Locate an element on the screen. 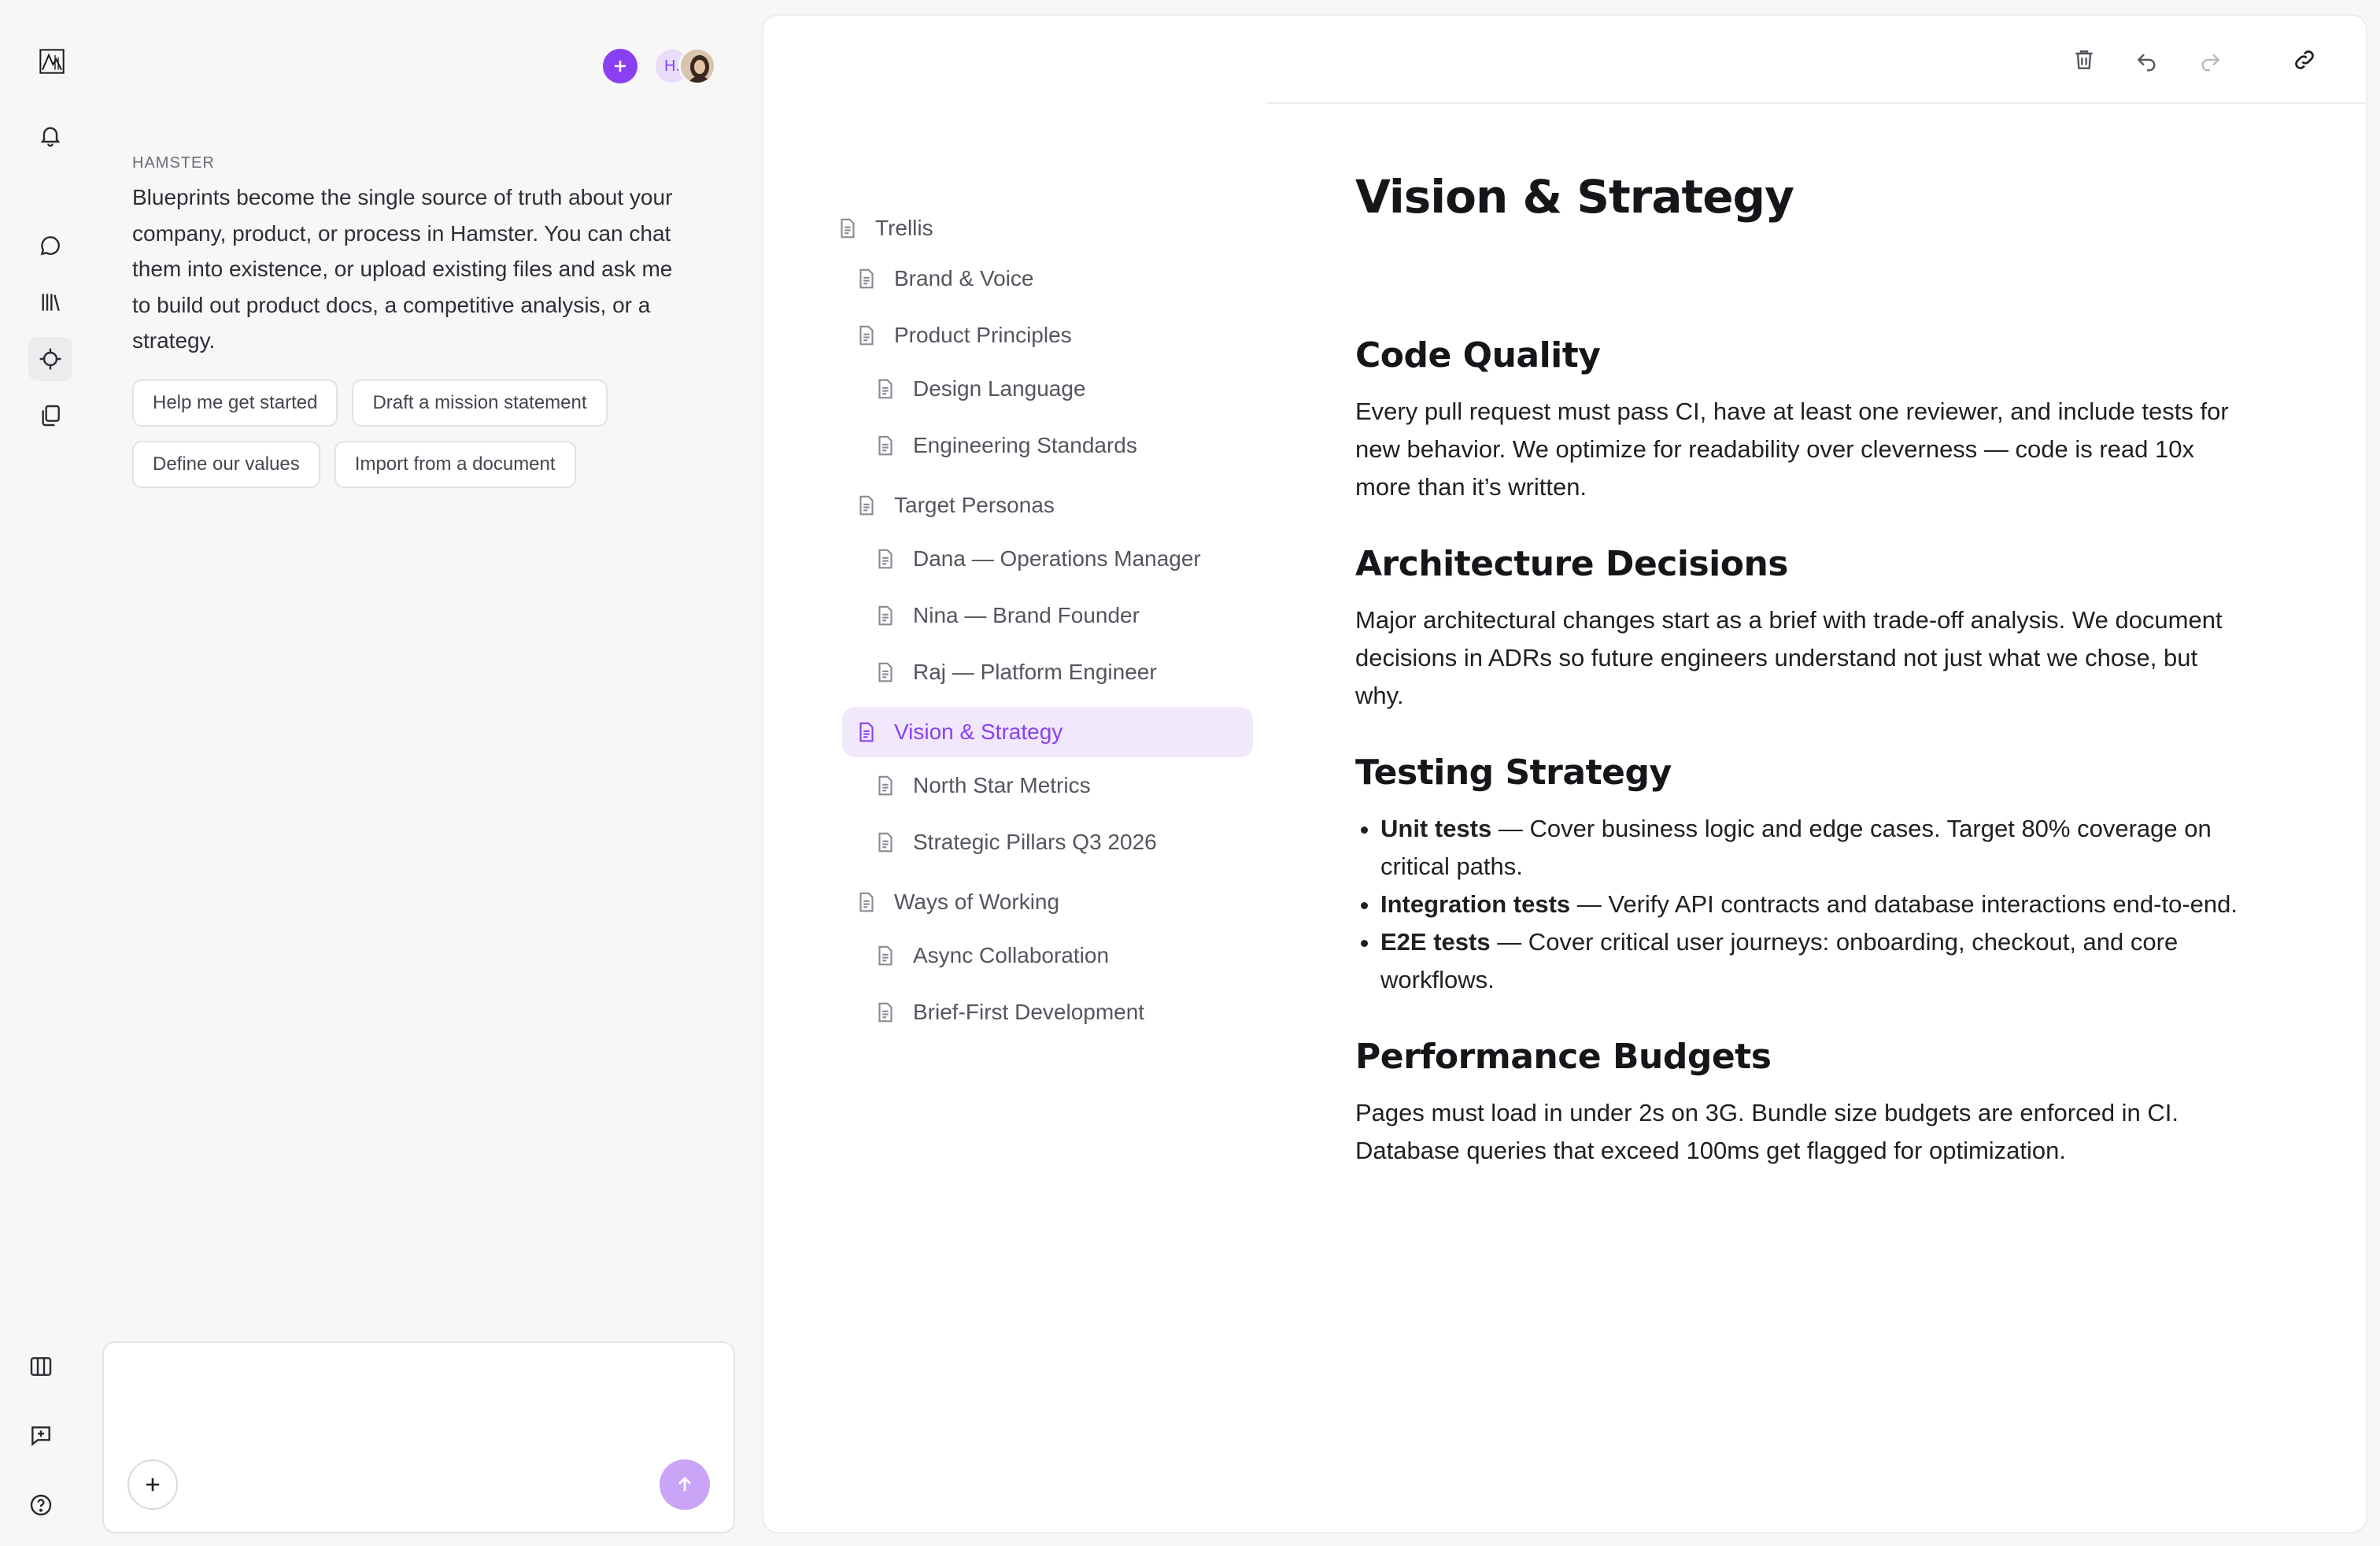  tree-item-persona-nina: Nina — Brand Founder is located at coordinates (1048, 615).